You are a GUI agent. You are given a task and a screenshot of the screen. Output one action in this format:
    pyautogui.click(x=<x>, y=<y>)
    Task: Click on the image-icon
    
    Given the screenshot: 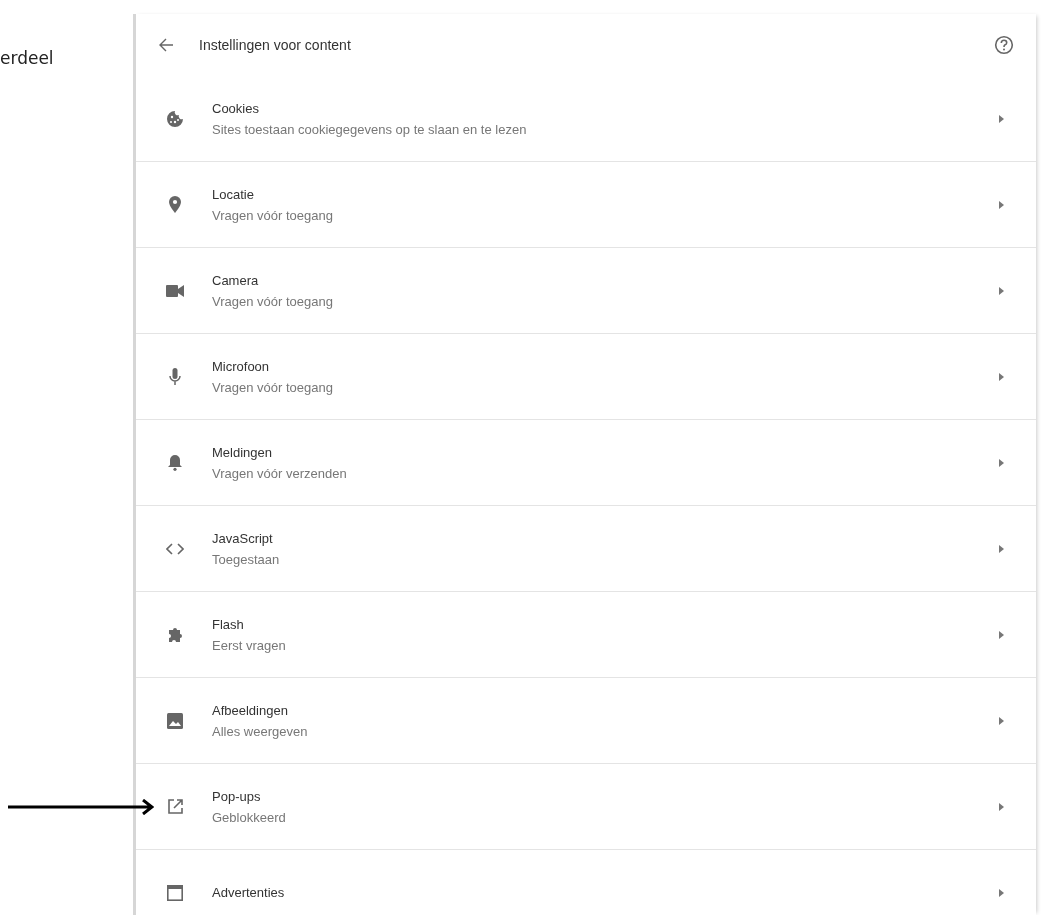 What is the action you would take?
    pyautogui.click(x=175, y=720)
    